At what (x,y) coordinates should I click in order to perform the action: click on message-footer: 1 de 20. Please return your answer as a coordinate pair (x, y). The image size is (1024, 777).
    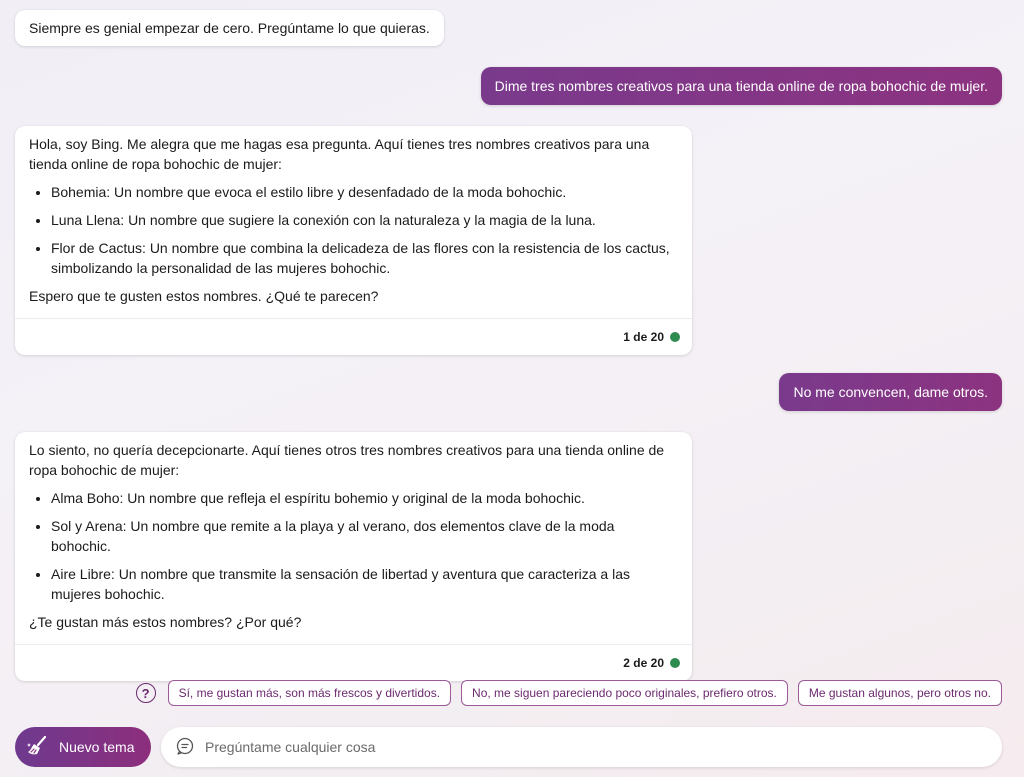
    Looking at the image, I should click on (353, 336).